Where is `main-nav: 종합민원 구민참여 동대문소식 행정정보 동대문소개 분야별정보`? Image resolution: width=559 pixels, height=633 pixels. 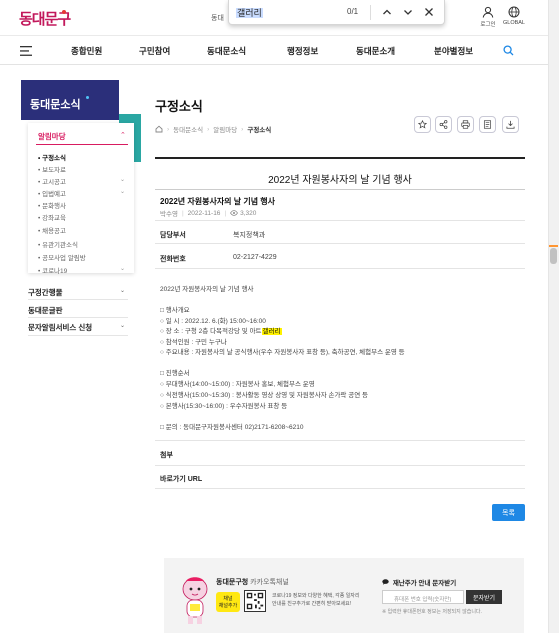
main-nav: 종합민원 구민참여 동대문소식 행정정보 동대문소개 분야별정보 is located at coordinates (279, 51).